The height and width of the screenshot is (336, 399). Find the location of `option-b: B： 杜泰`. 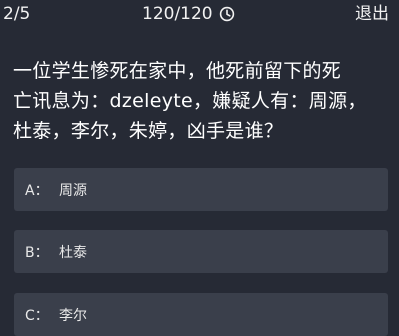

option-b: B： 杜泰 is located at coordinates (201, 251).